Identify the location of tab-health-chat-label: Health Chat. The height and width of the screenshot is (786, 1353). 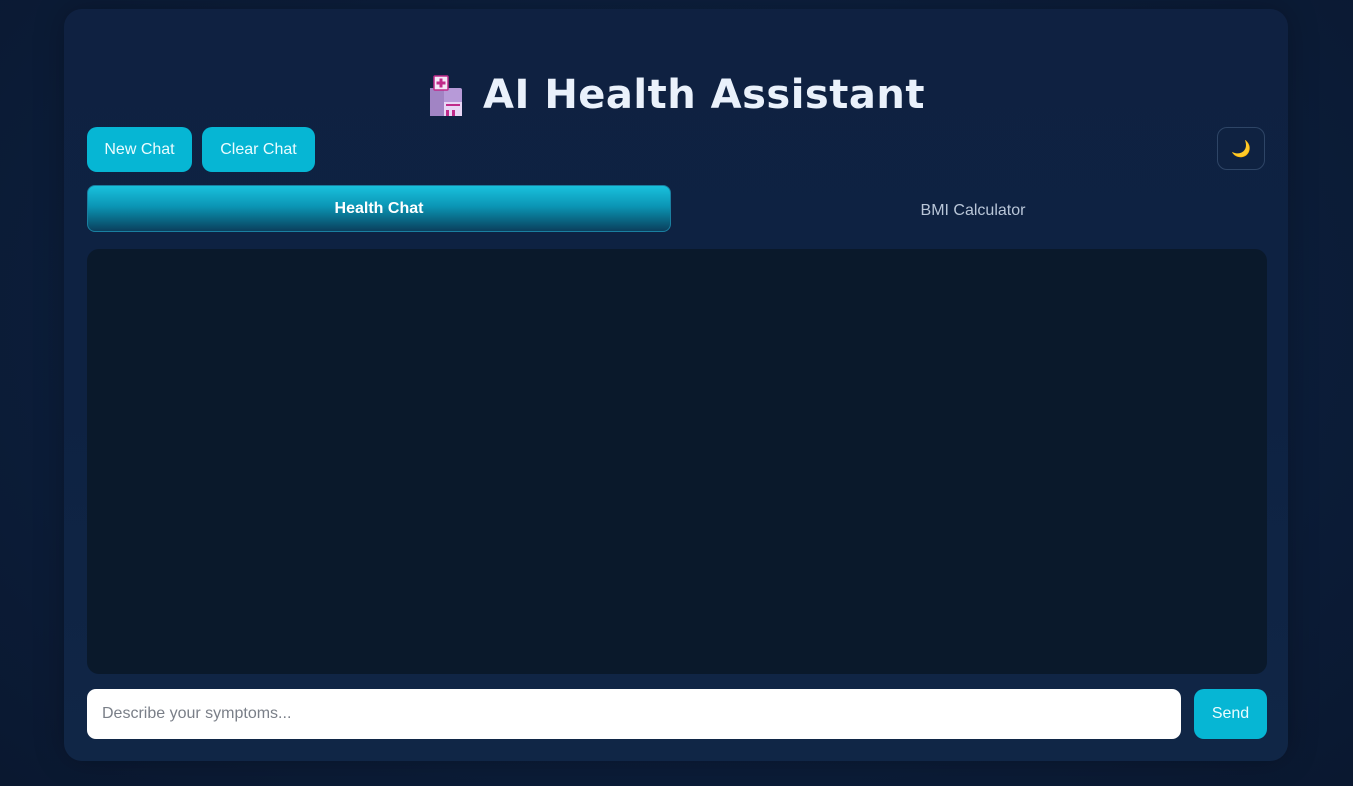
(379, 208).